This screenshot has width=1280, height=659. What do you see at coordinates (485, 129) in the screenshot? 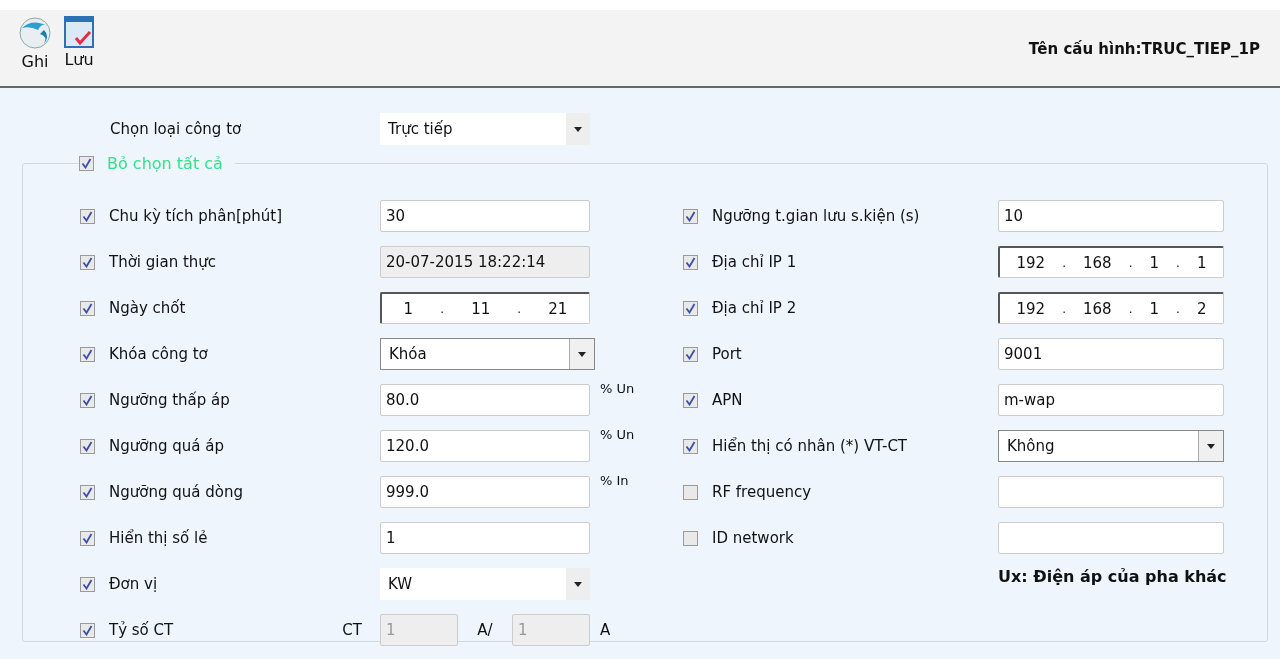
I see `meter-type-dropdown: Trực tiếp` at bounding box center [485, 129].